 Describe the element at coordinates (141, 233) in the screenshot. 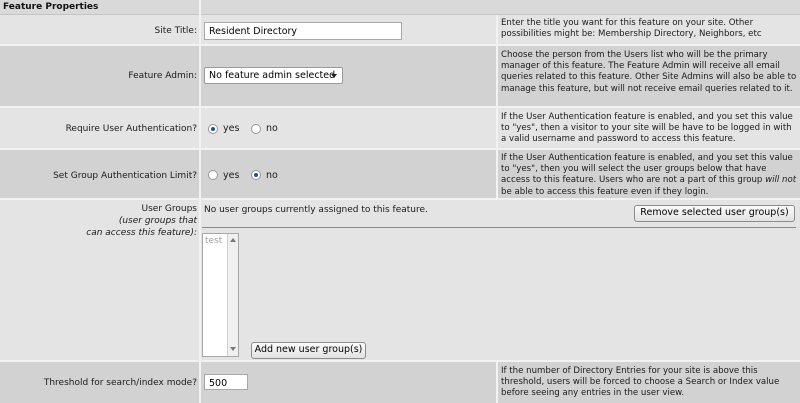

I see `user-groups-label-hint-end: can access this feature):` at that location.